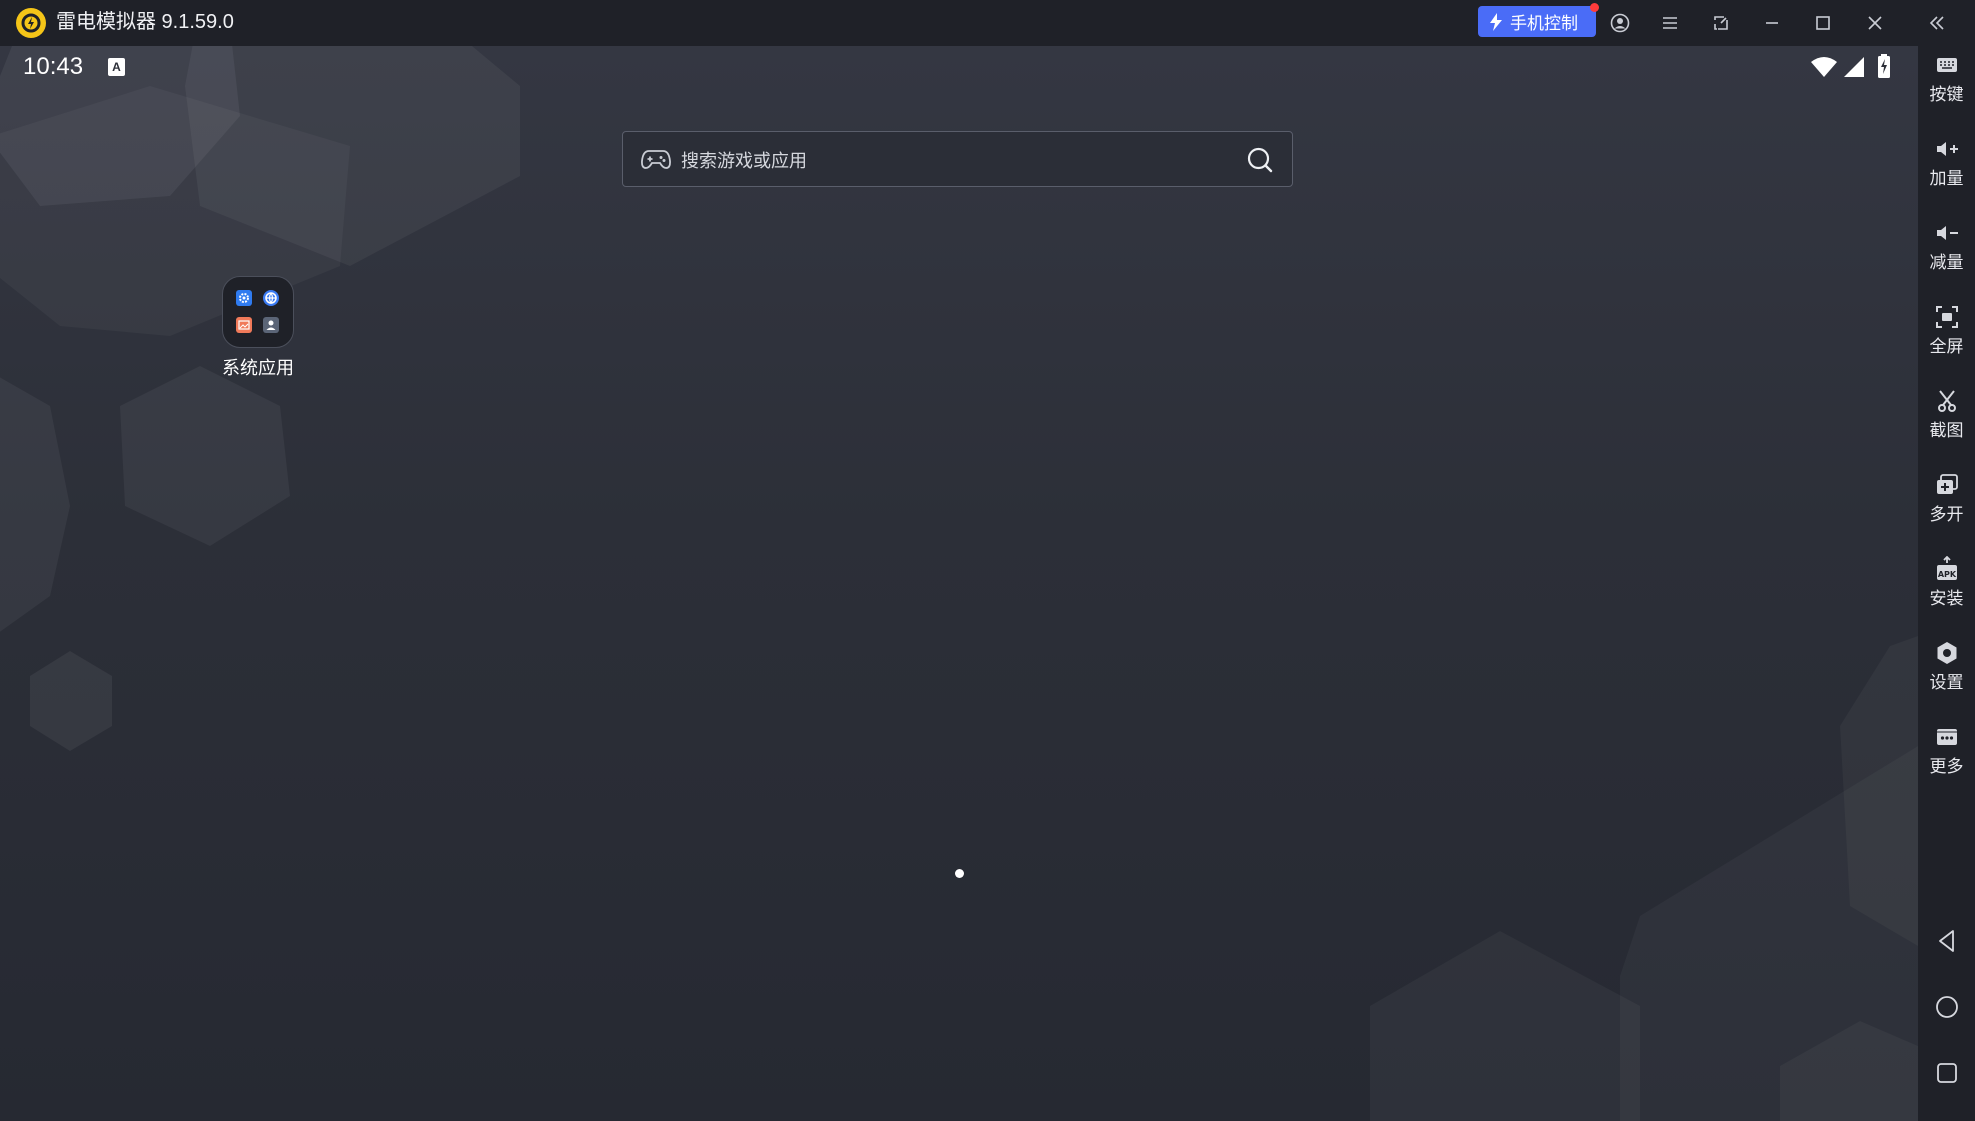 The width and height of the screenshot is (1975, 1121). What do you see at coordinates (1620, 23) in the screenshot?
I see `account-icon` at bounding box center [1620, 23].